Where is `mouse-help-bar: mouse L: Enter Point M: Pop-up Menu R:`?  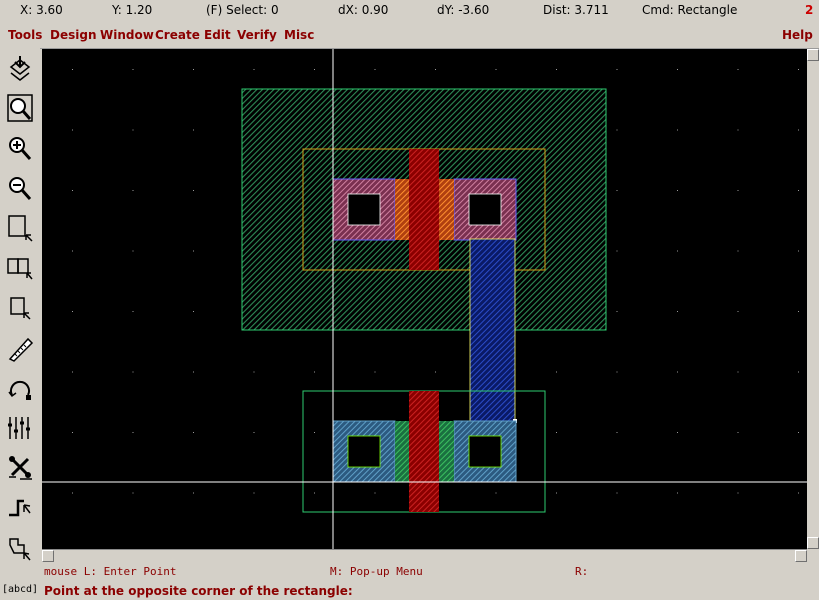 mouse-help-bar: mouse L: Enter Point M: Pop-up Menu R: is located at coordinates (409, 571).